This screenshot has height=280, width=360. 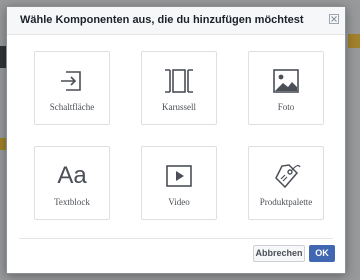 I want to click on component-label: Video, so click(x=179, y=202).